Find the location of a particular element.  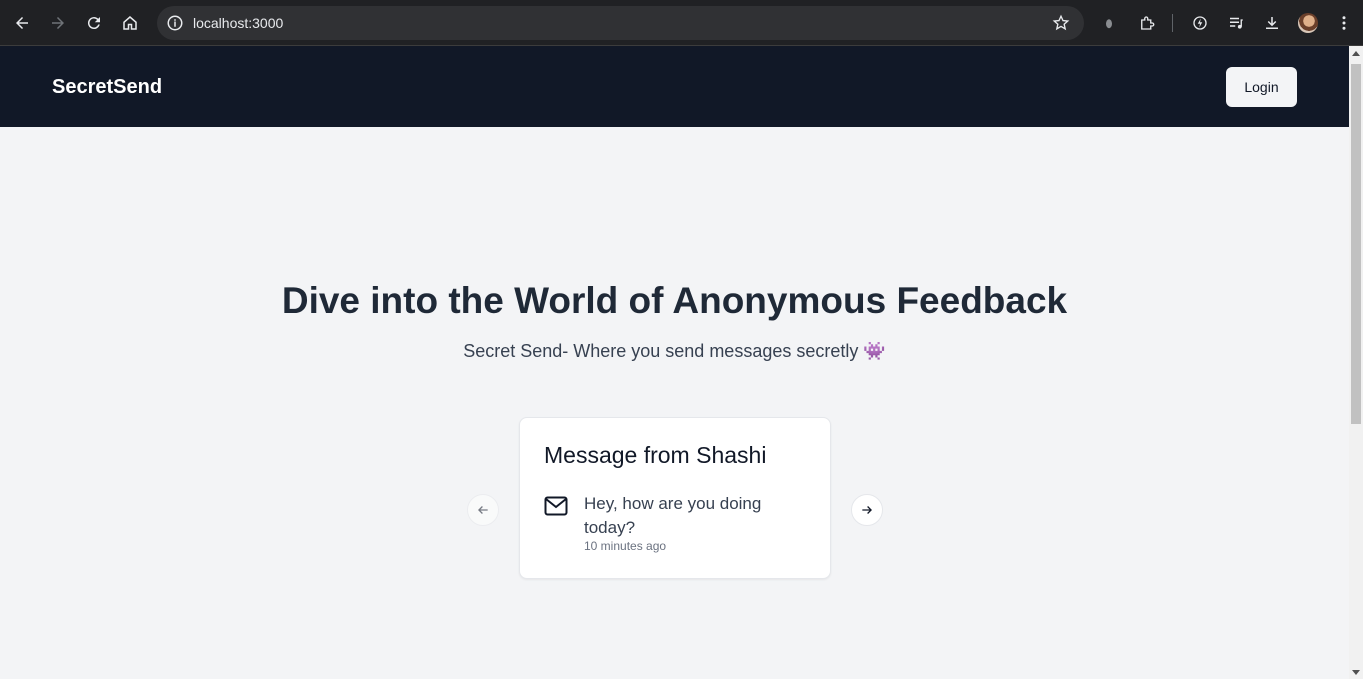

carousel-prev-button is located at coordinates (483, 510).